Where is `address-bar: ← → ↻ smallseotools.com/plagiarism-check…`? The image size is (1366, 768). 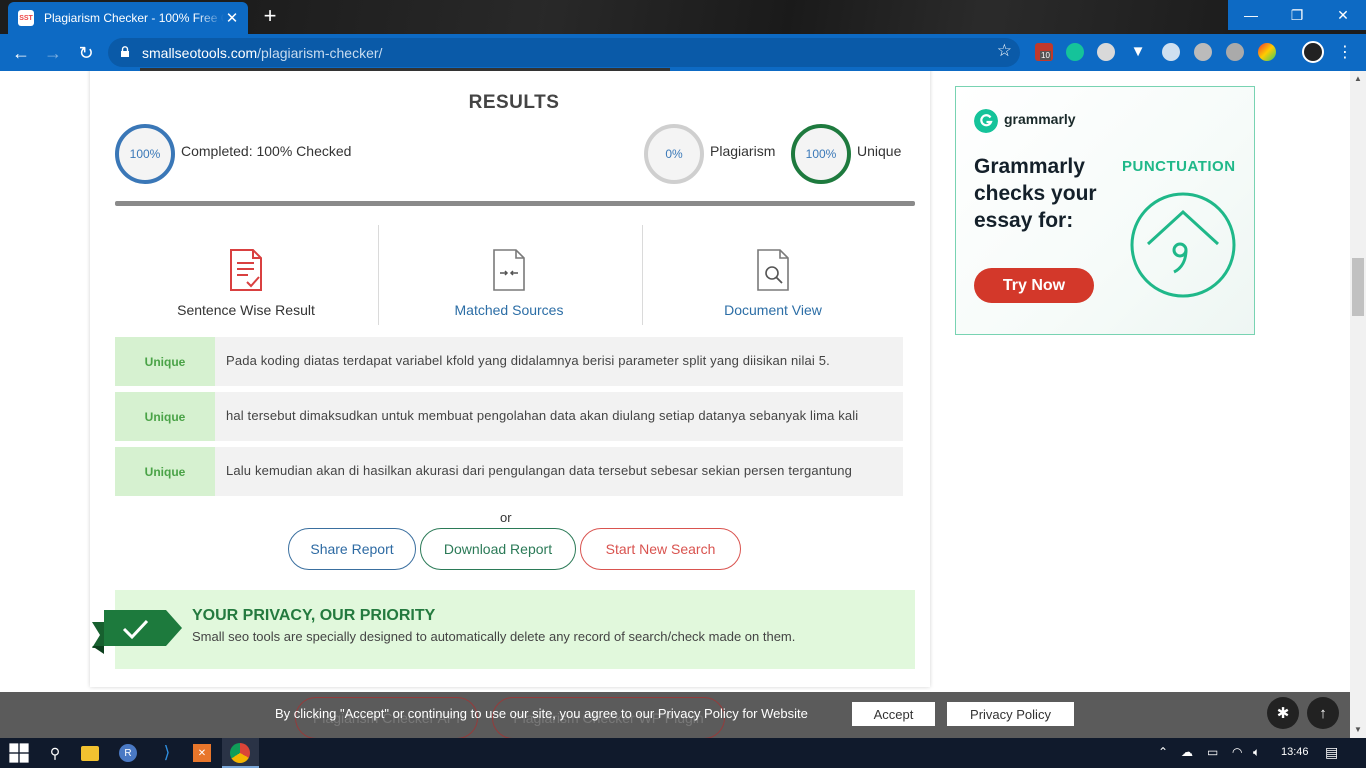 address-bar: ← → ↻ smallseotools.com/plagiarism-check… is located at coordinates (683, 52).